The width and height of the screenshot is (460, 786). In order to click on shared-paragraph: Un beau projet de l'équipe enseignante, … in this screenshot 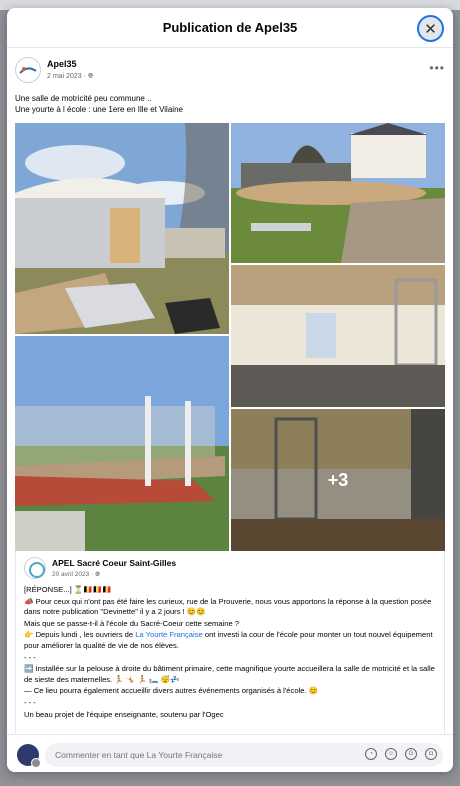, I will do `click(124, 714)`.